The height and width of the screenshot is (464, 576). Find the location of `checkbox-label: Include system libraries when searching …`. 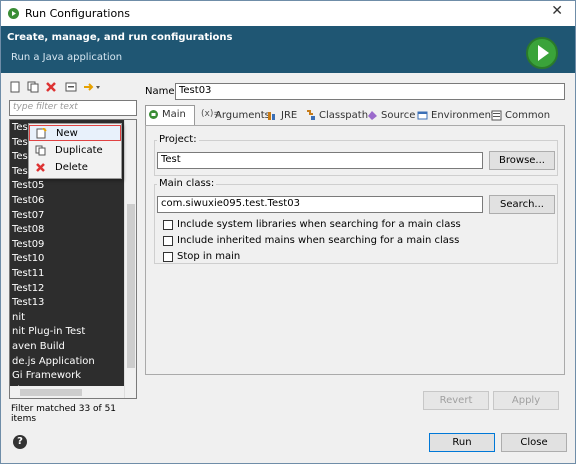

checkbox-label: Include system libraries when searching … is located at coordinates (319, 224).